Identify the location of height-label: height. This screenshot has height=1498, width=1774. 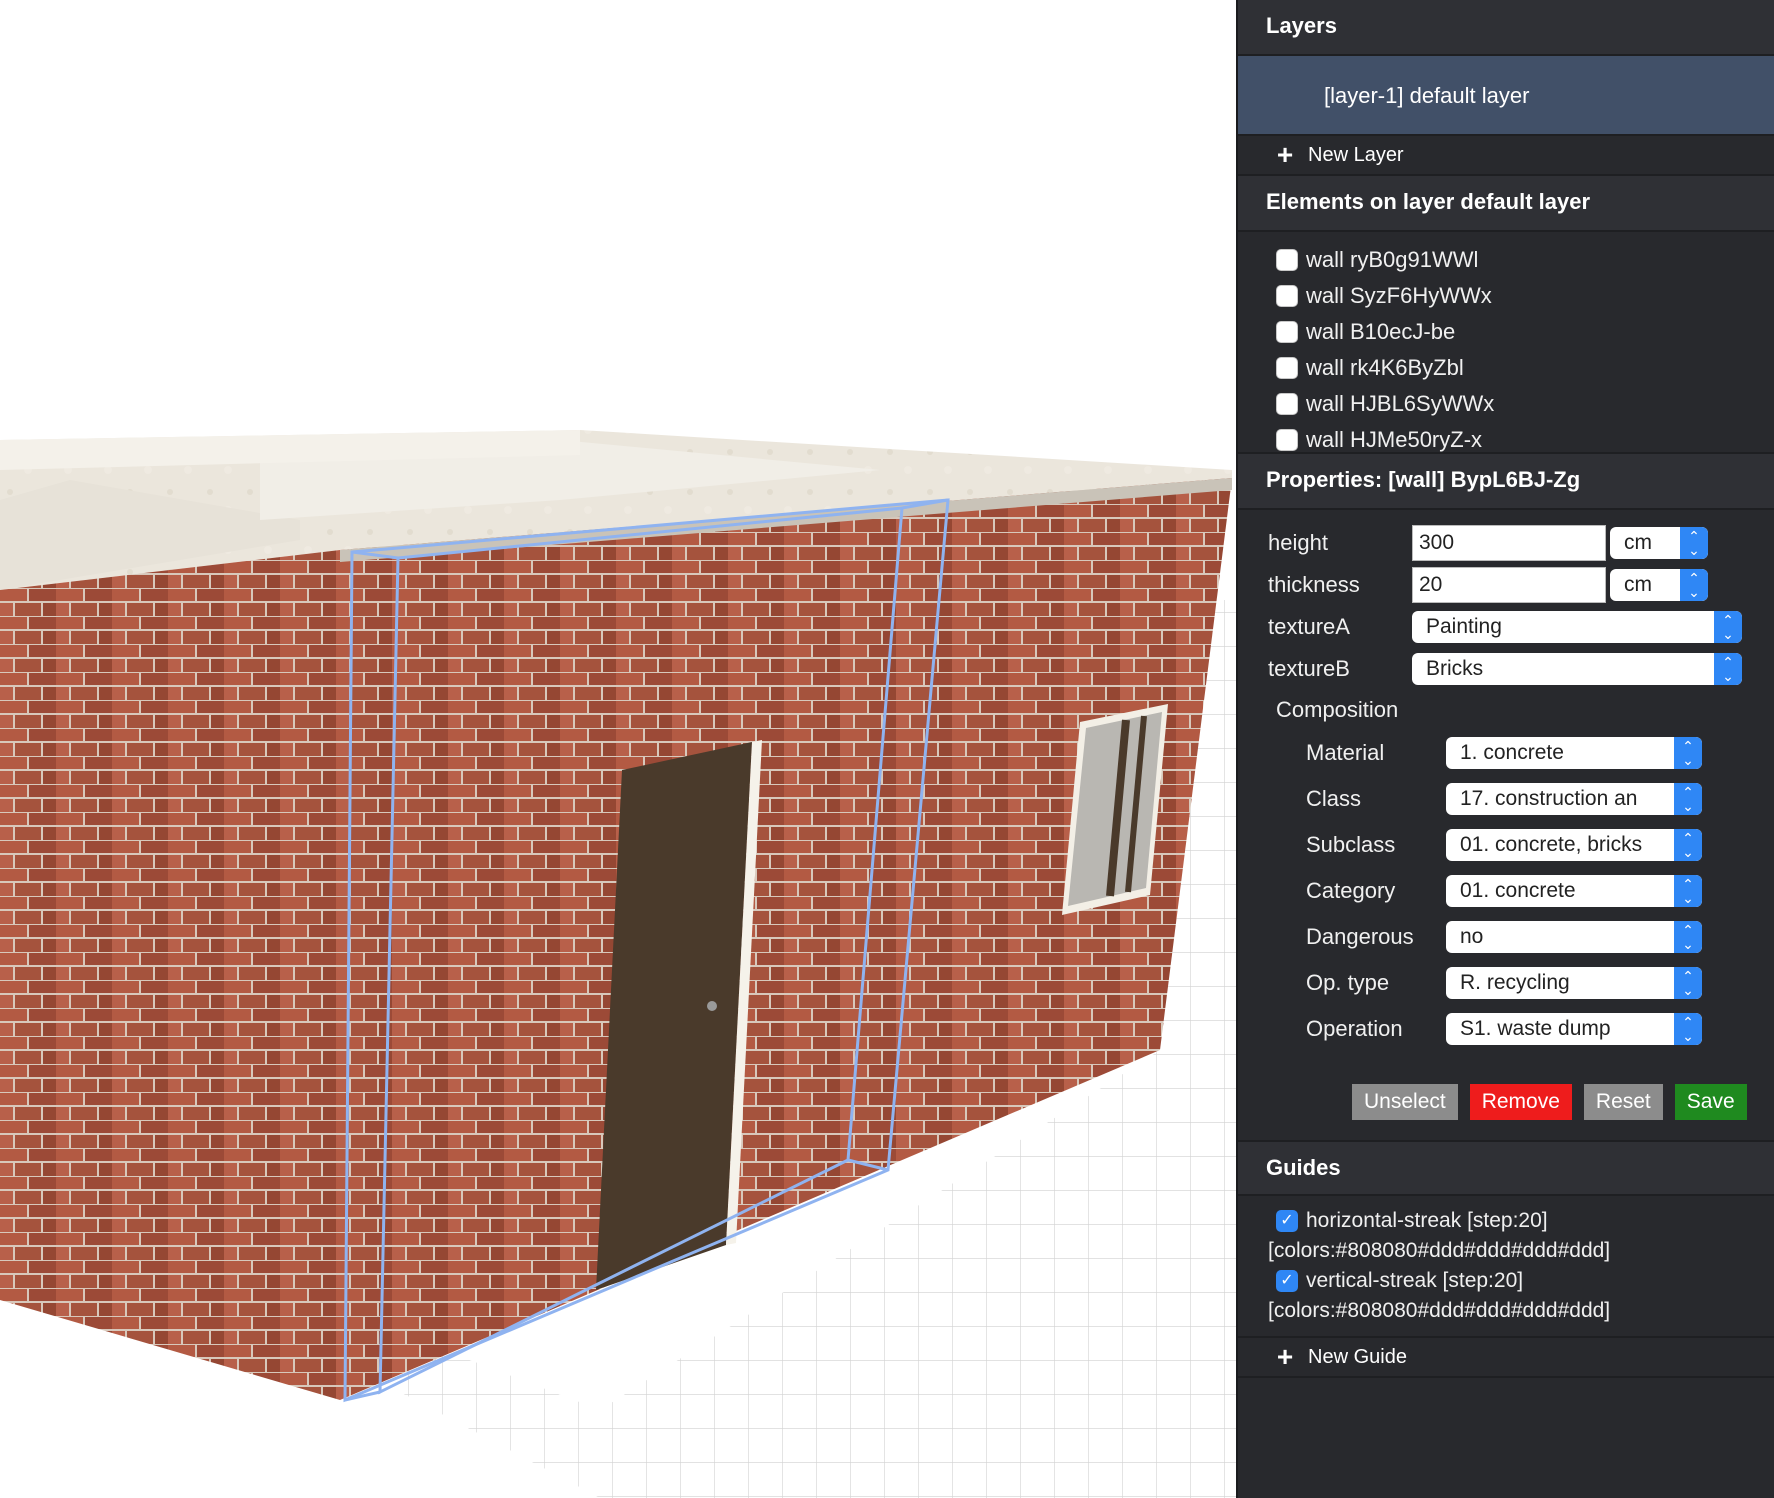
(1298, 542).